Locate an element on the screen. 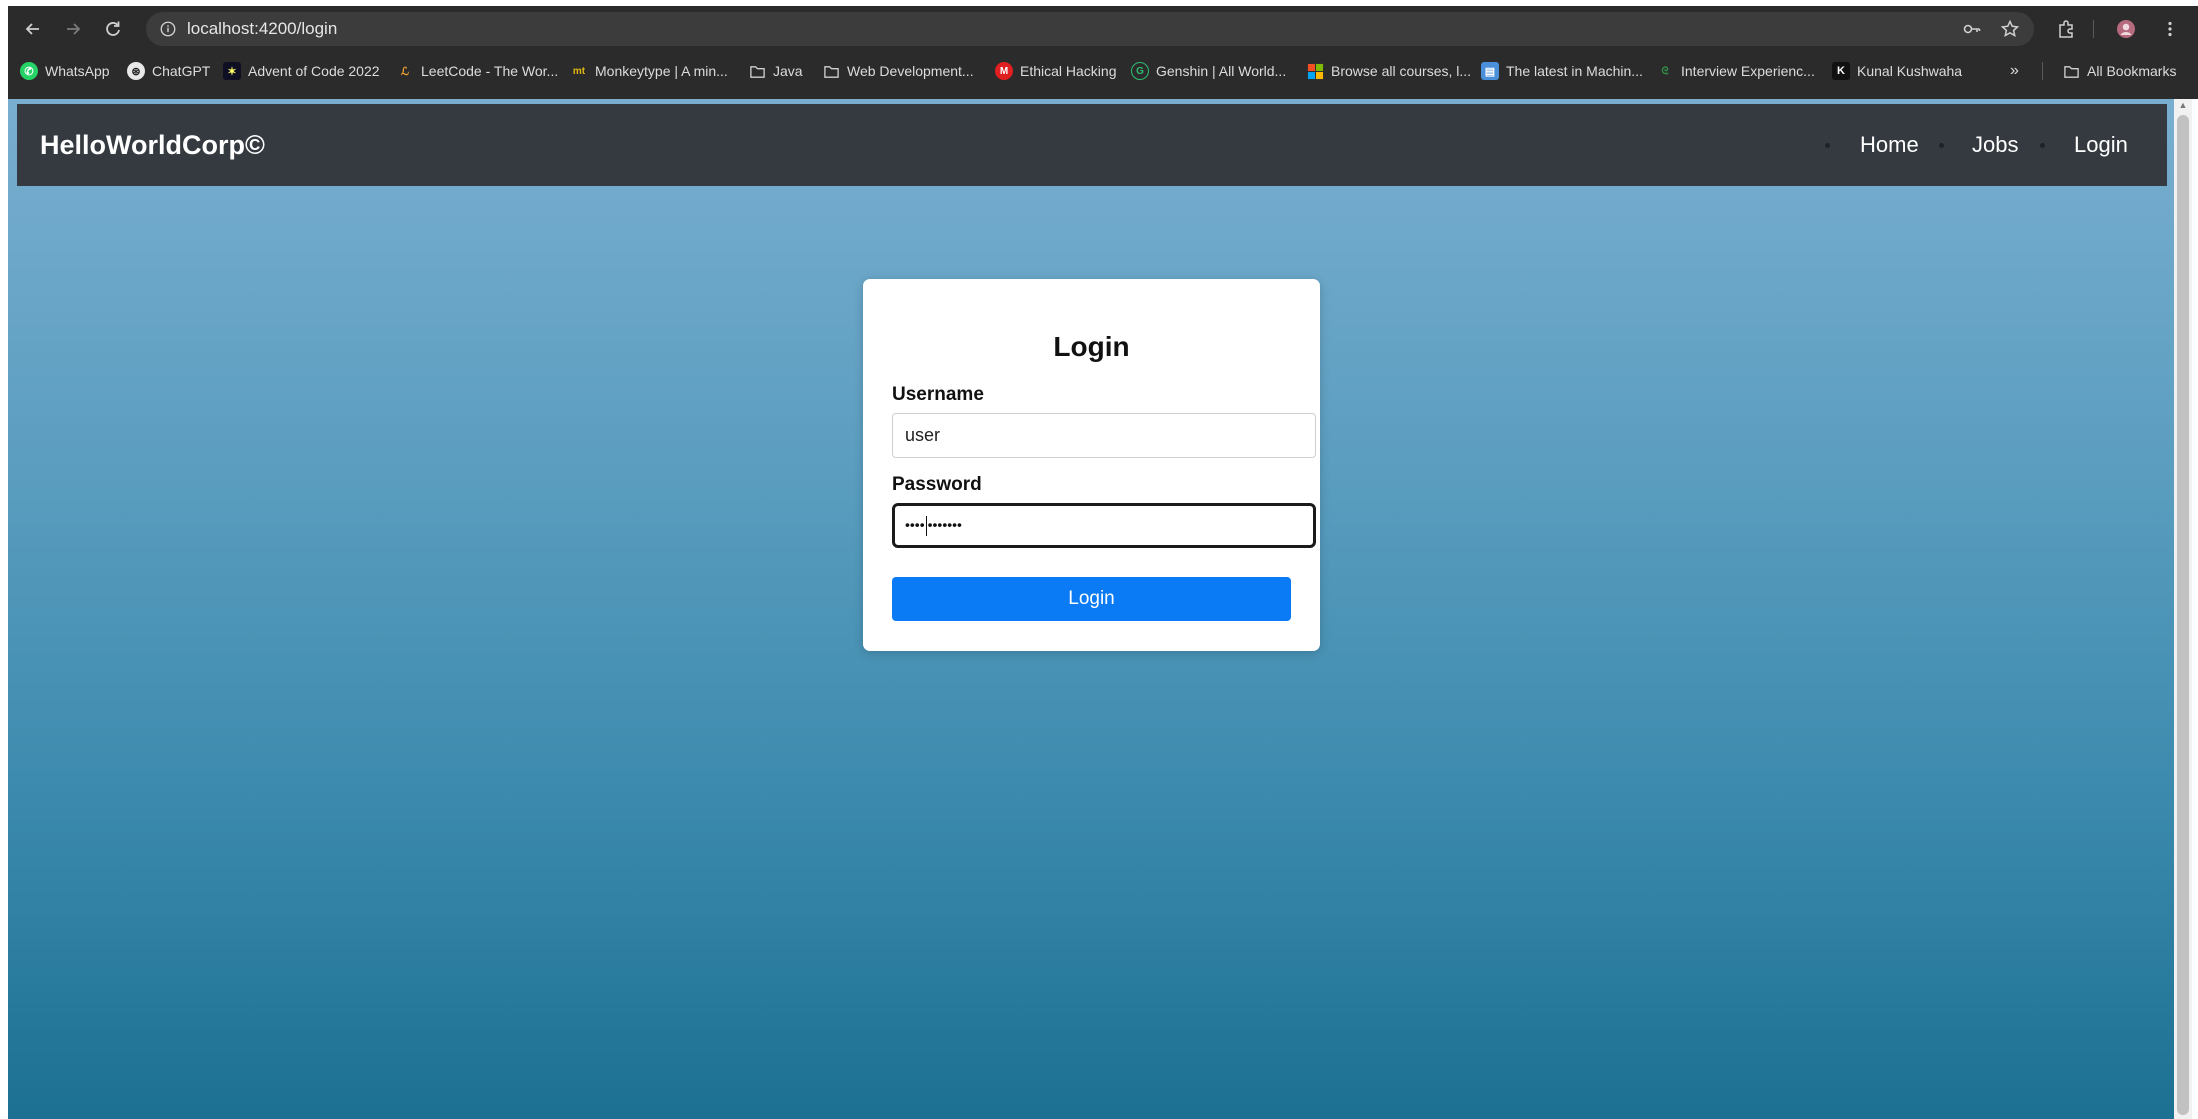 The image size is (2198, 1119). leetcode-icon: ℒ is located at coordinates (405, 71).